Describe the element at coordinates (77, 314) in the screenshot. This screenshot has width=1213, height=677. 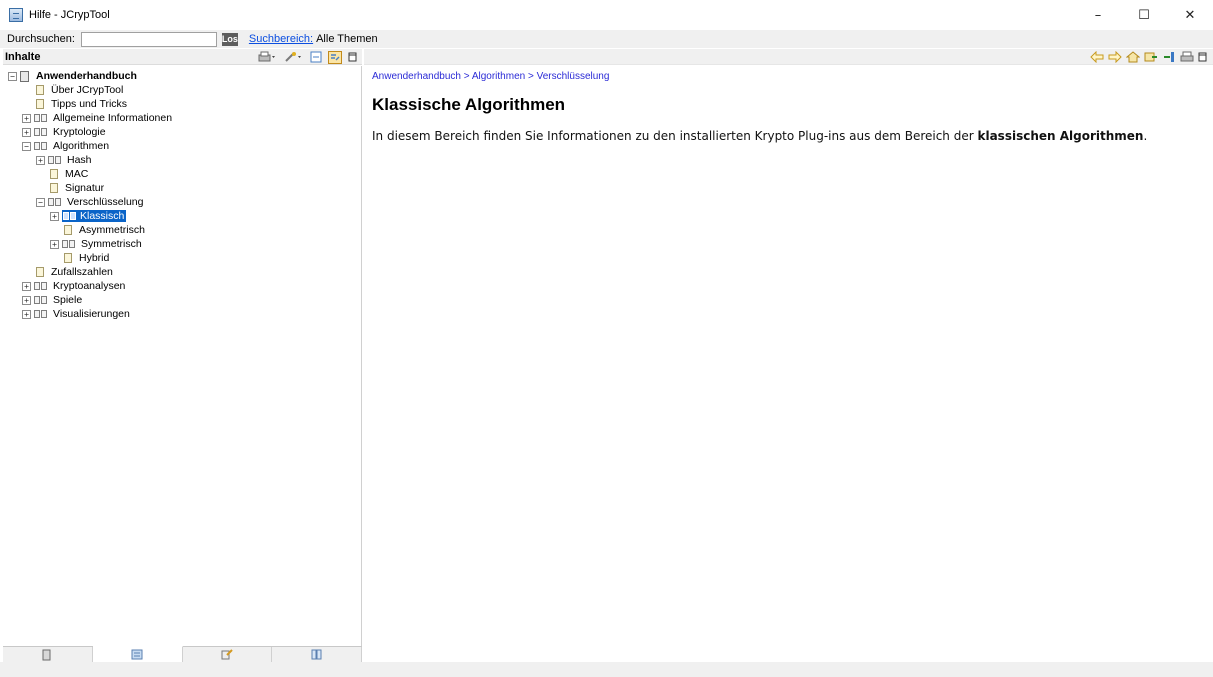
I see `tree-item-visualisierungen: + Visualisierungen` at that location.